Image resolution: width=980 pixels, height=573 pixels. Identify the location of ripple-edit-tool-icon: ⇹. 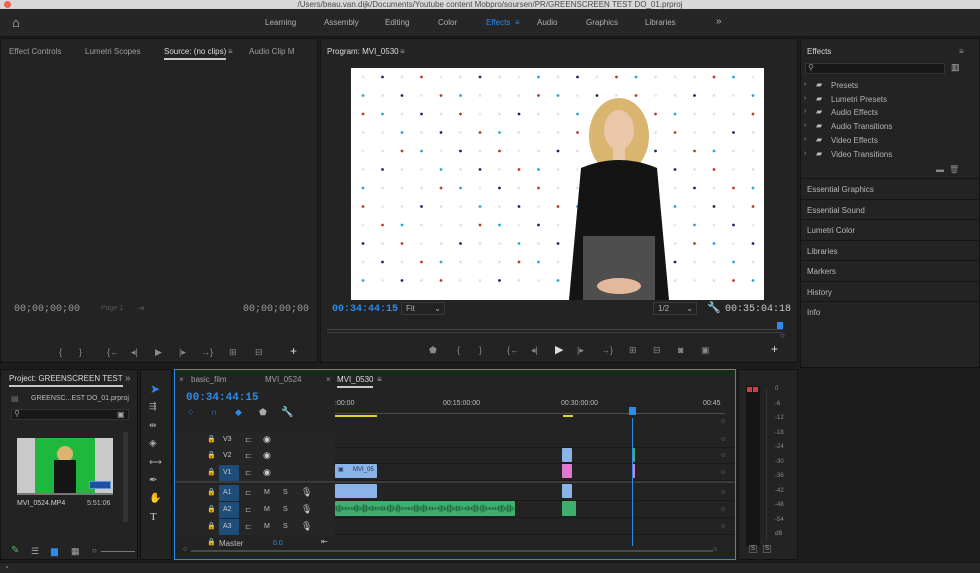
(153, 425).